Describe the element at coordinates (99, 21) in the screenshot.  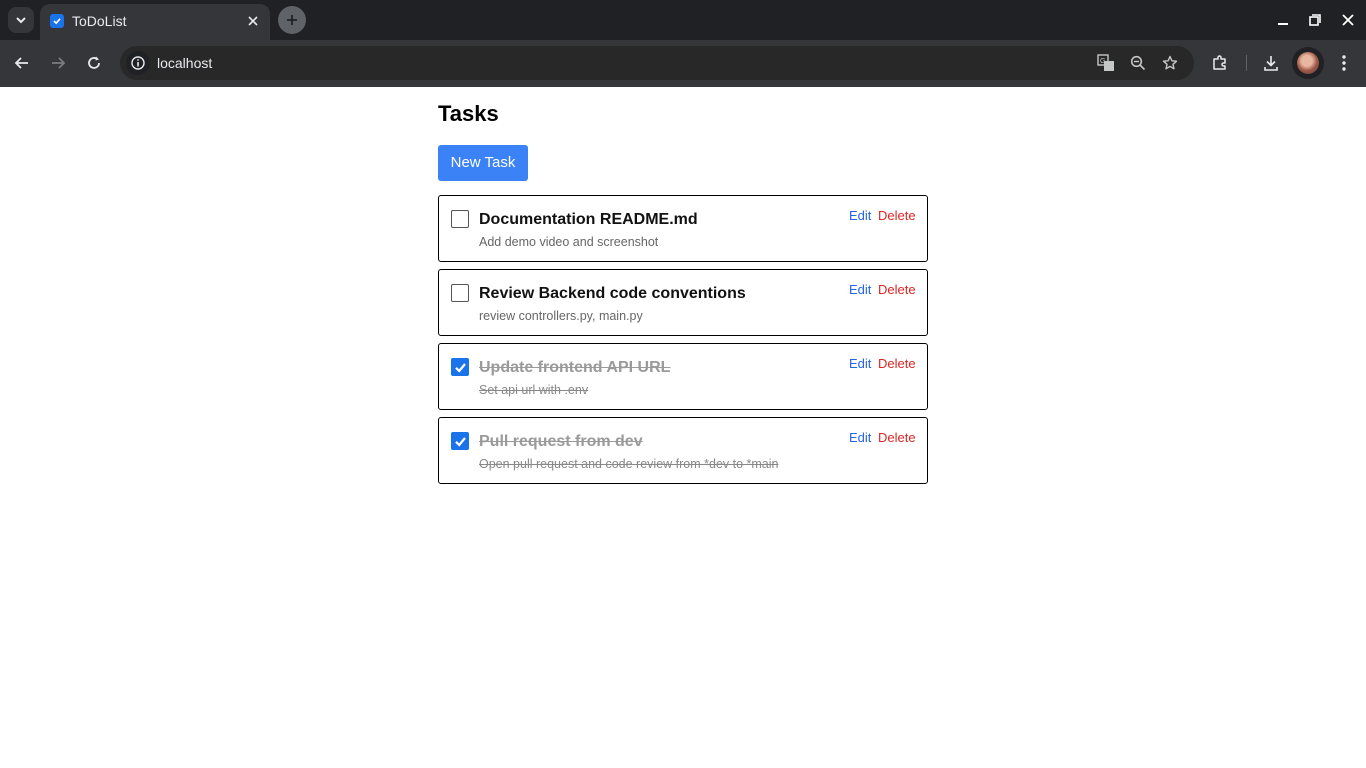
I see `tab-title: ToDoList` at that location.